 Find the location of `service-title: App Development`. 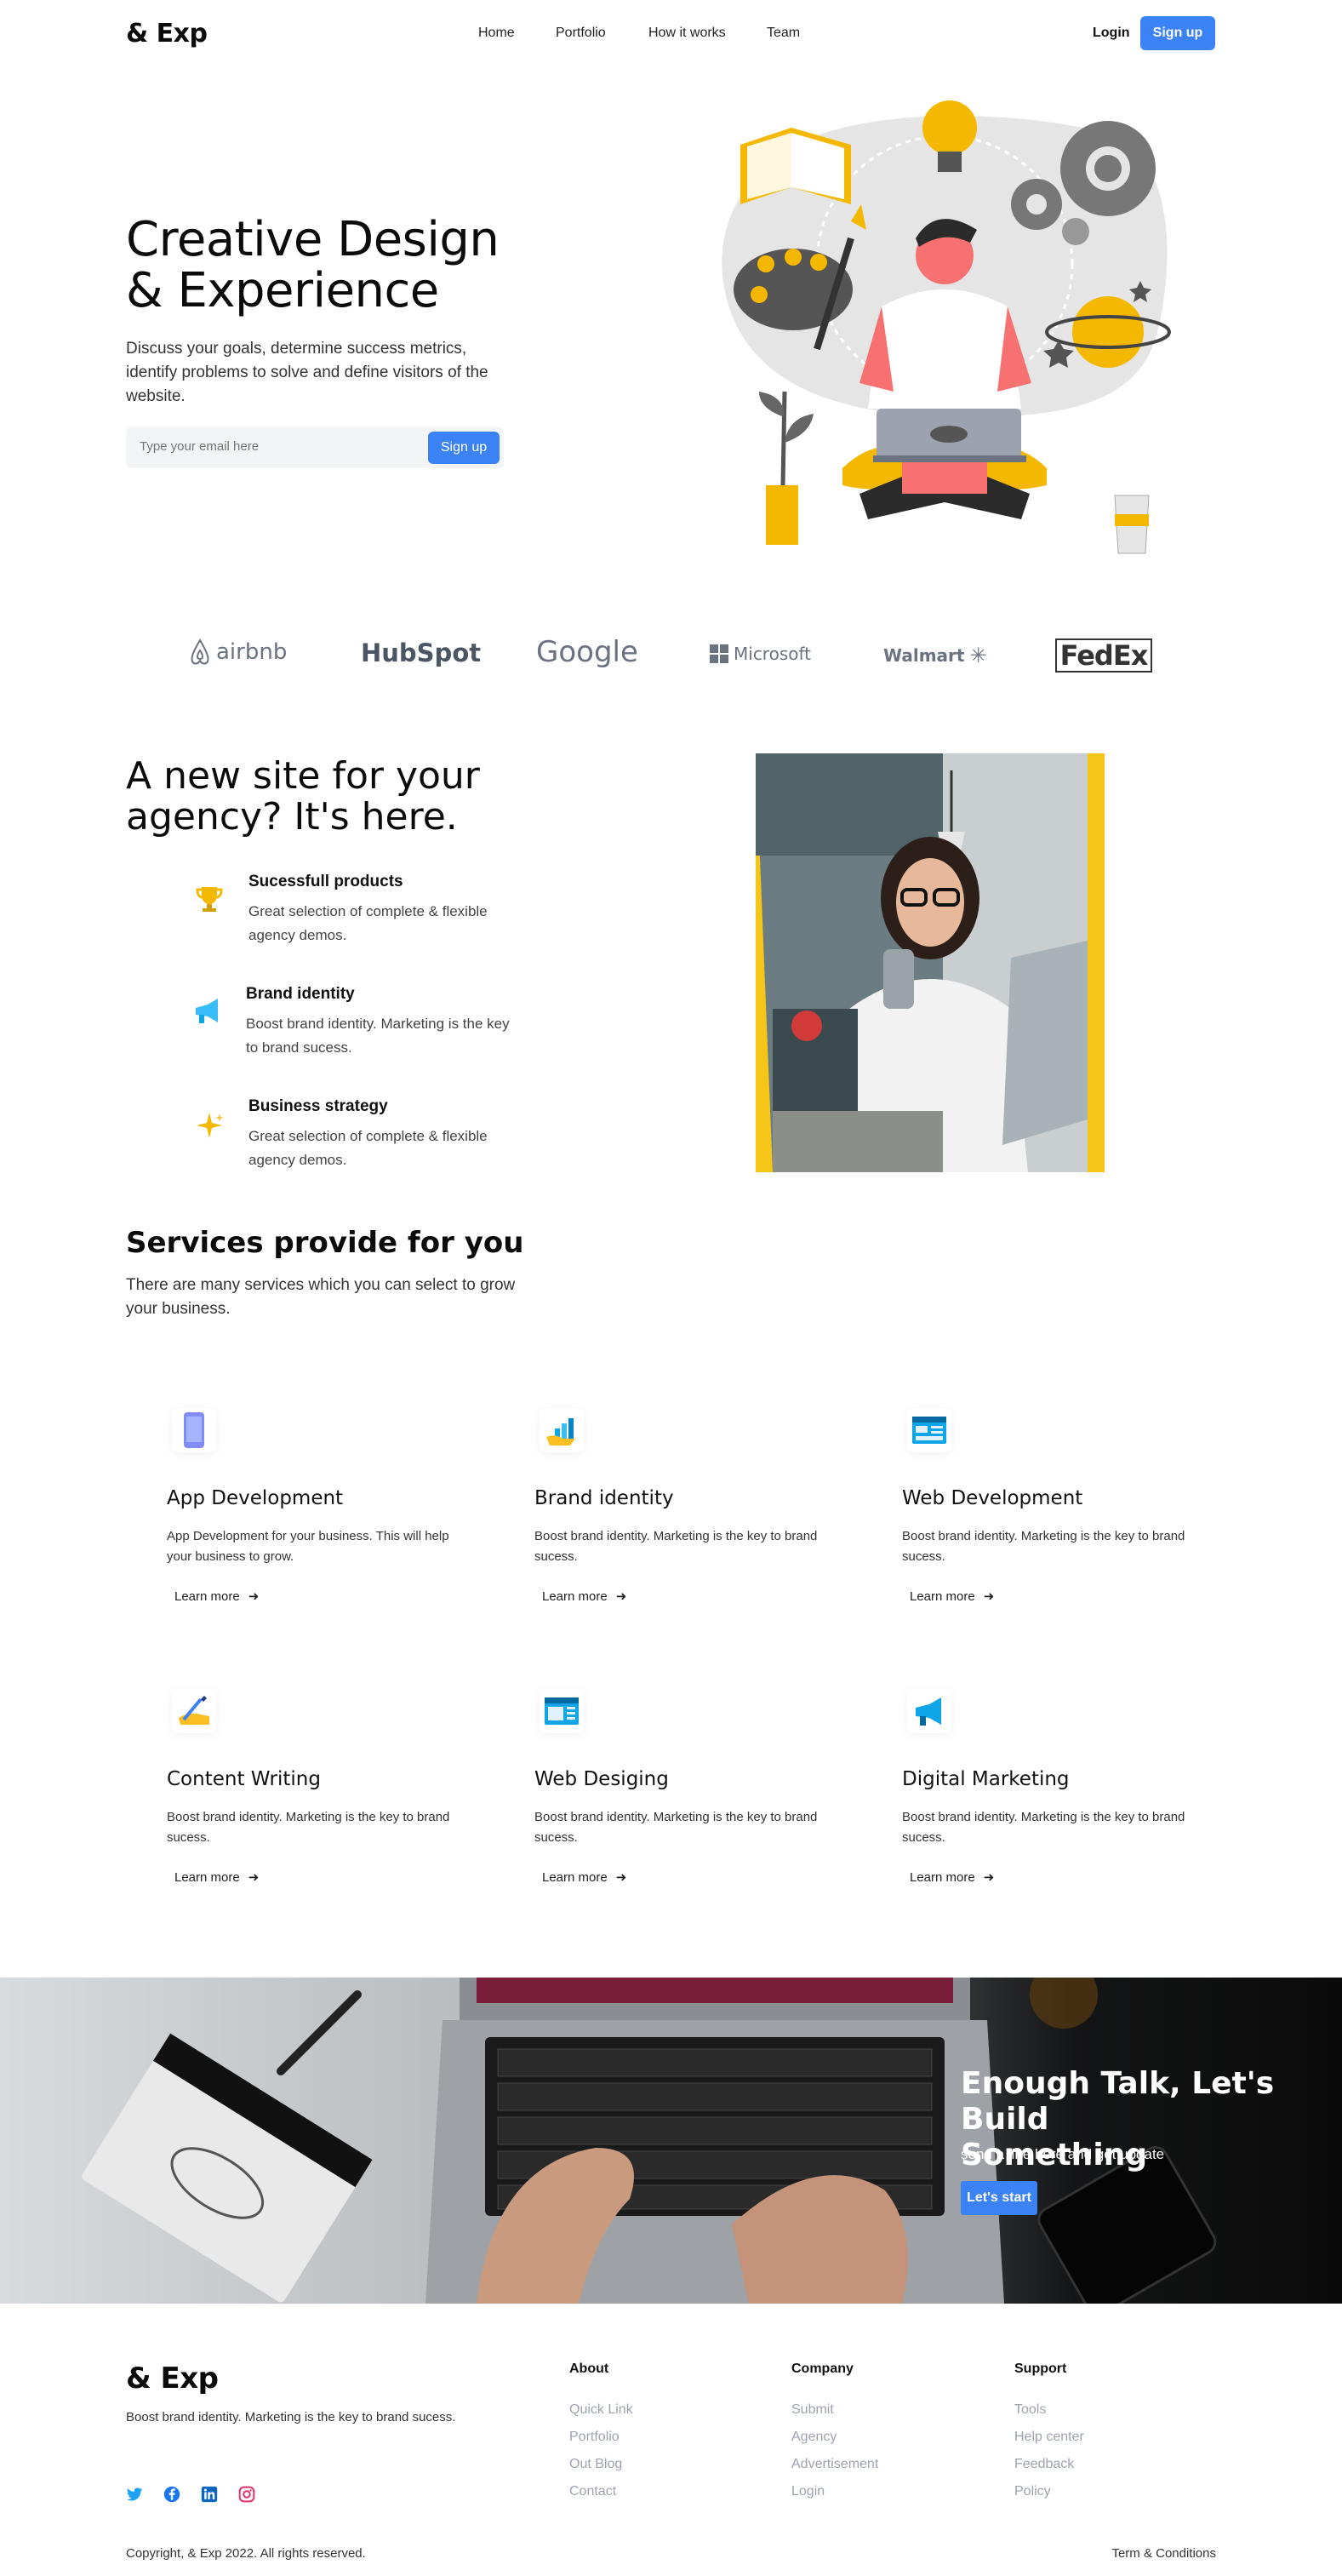

service-title: App Development is located at coordinates (255, 1498).